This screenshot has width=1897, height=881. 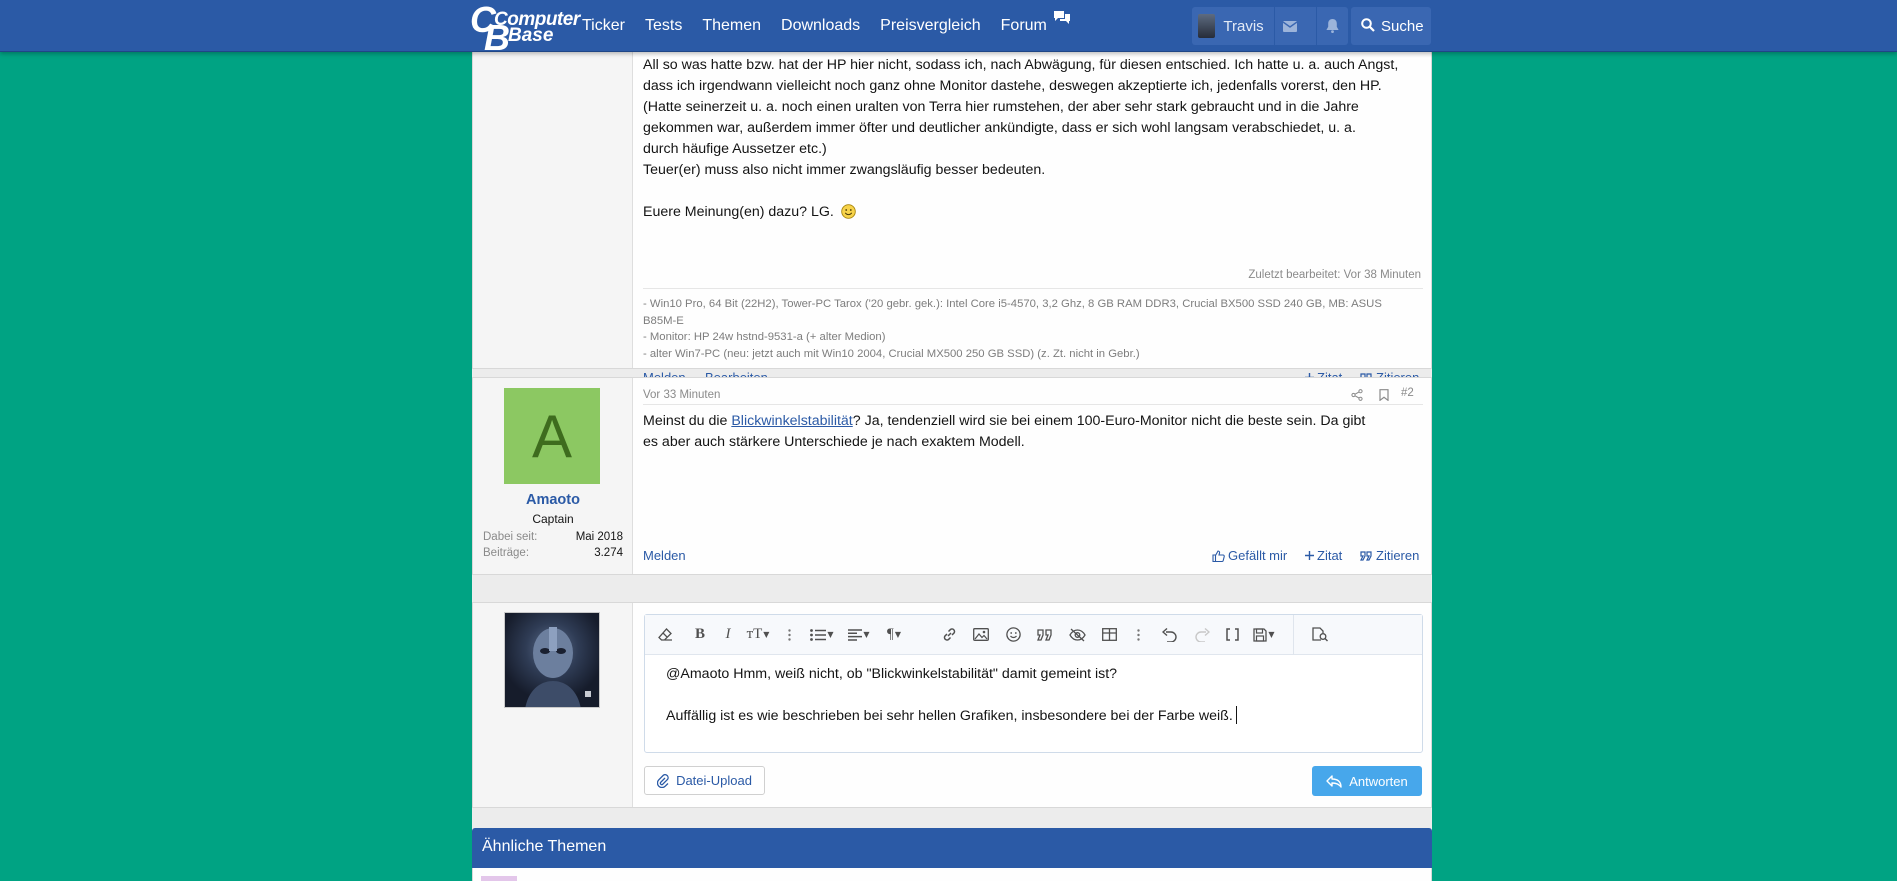 I want to click on chat-bubbles-icon, so click(x=1062, y=20).